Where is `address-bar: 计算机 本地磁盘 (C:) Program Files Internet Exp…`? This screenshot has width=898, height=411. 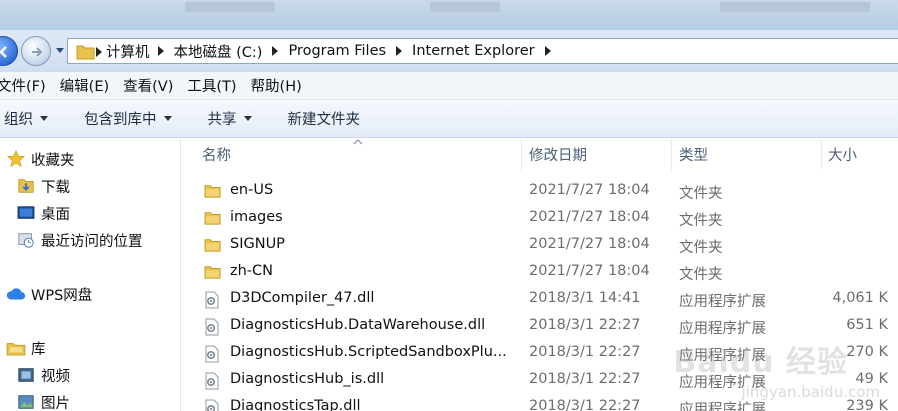 address-bar: 计算机 本地磁盘 (C:) Program Files Internet Exp… is located at coordinates (482, 51).